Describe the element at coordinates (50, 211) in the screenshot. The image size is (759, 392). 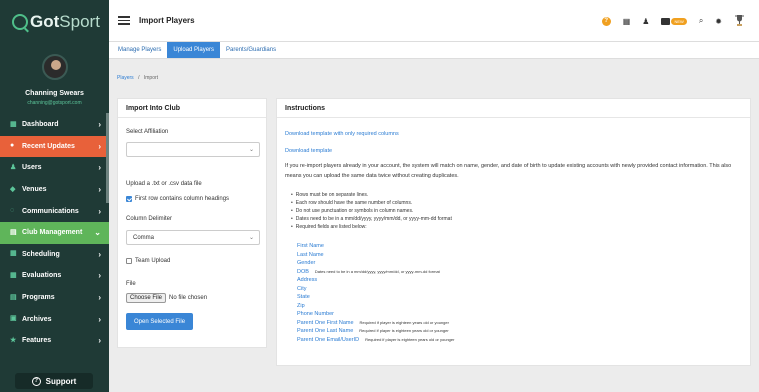
I see `sidebar-item-label: Communications` at that location.